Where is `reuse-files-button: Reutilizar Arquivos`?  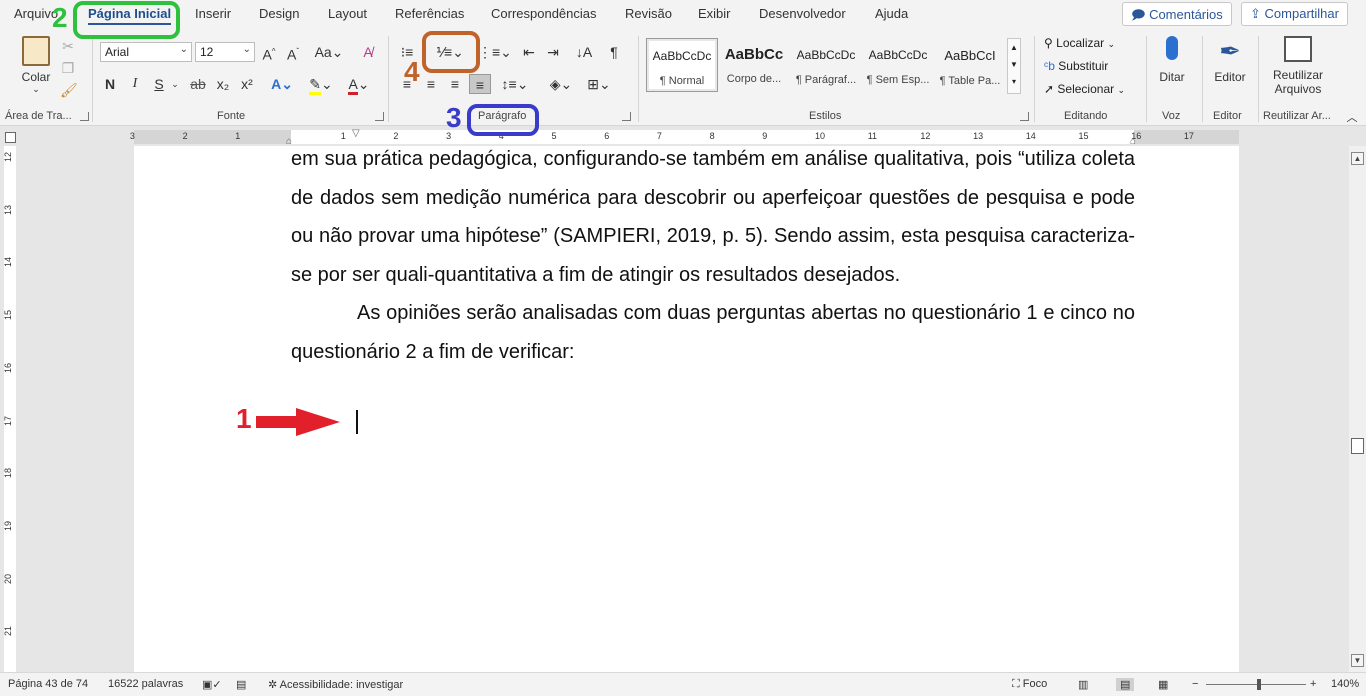 reuse-files-button: Reutilizar Arquivos is located at coordinates (1298, 66).